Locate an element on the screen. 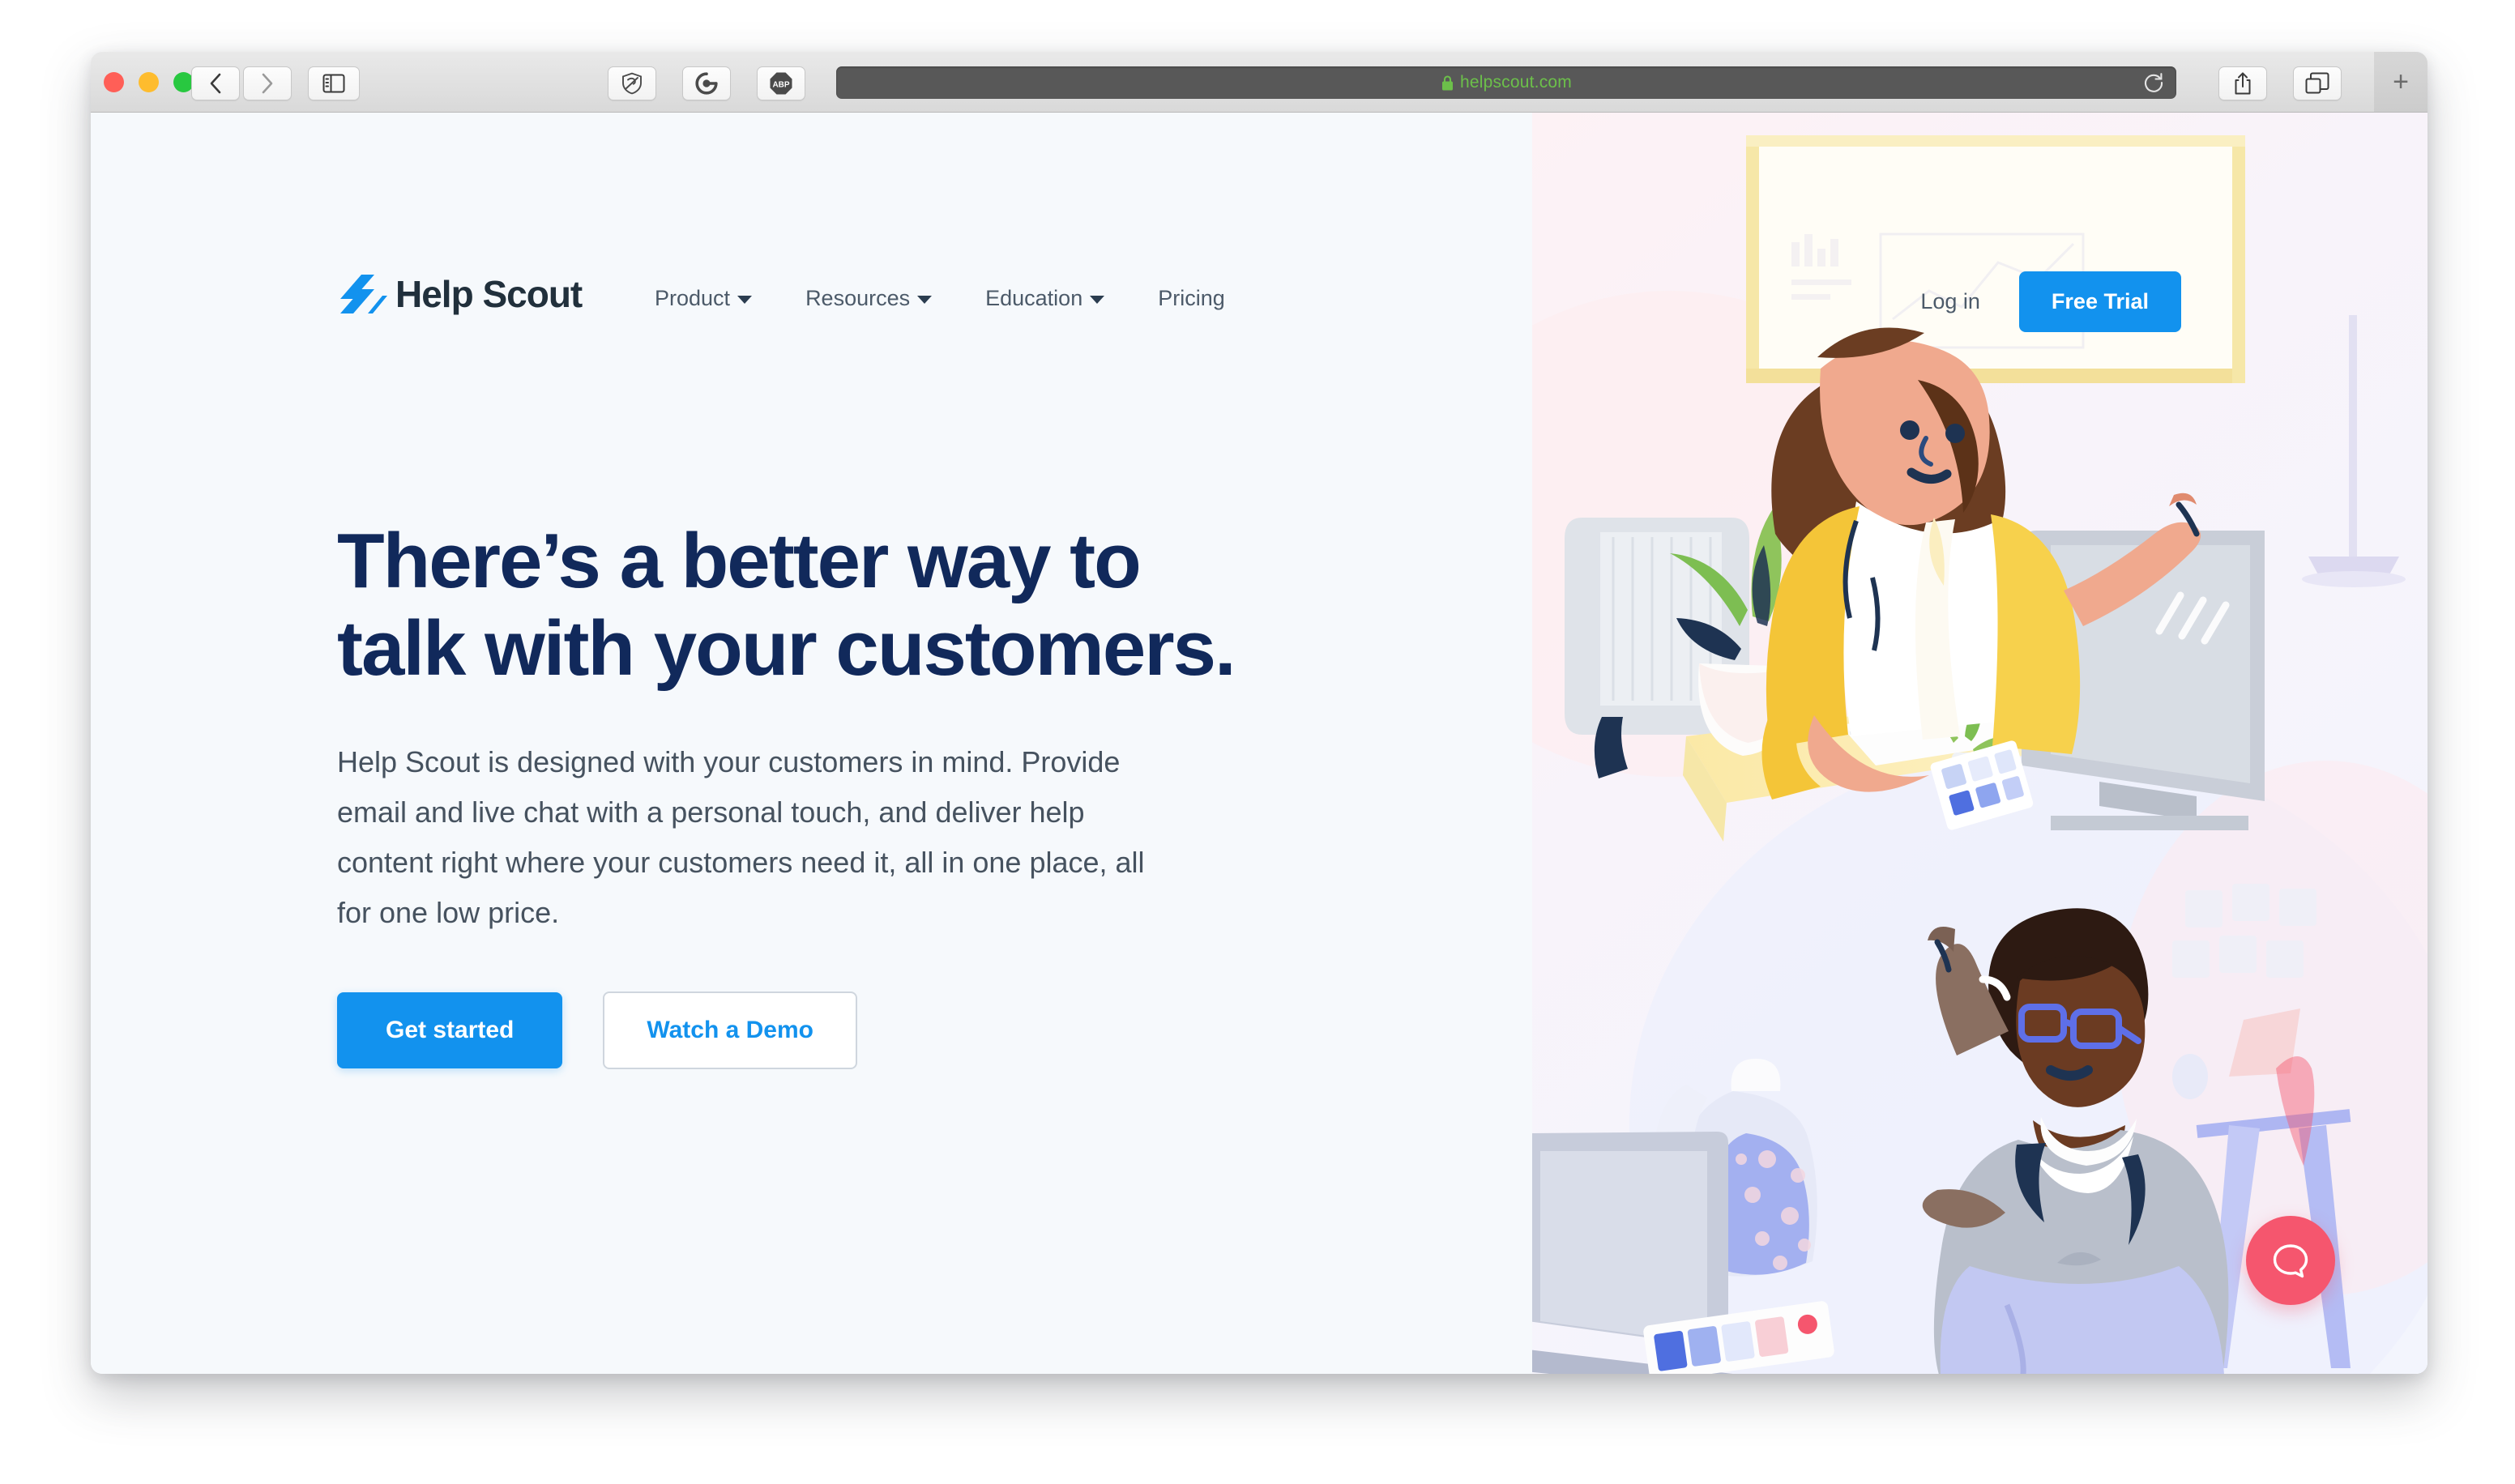  nav-item-product: Product is located at coordinates (704, 298).